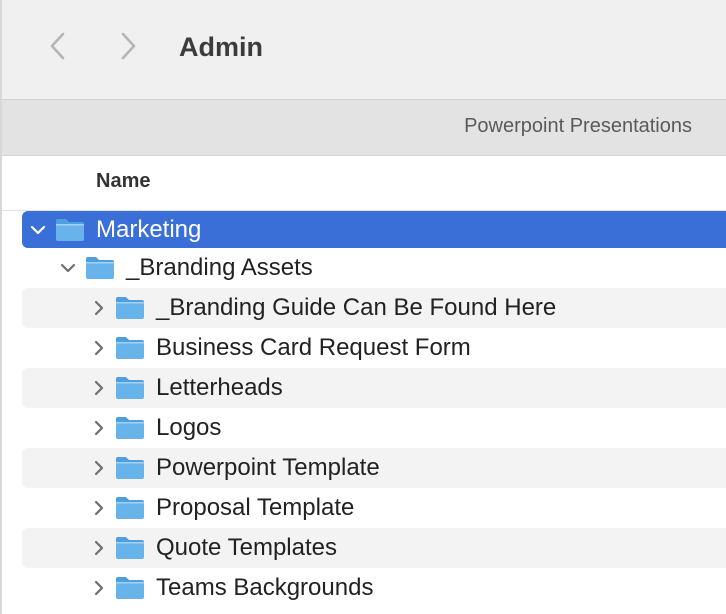  Describe the element at coordinates (268, 467) in the screenshot. I see `list-item-label: Powerpoint Template` at that location.